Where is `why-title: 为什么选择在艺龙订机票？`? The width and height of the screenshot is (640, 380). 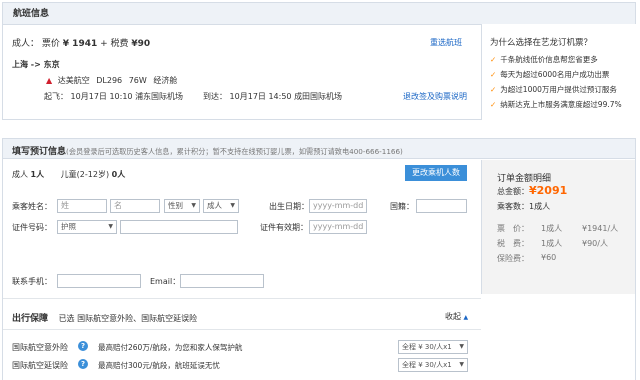
why-title: 为什么选择在艺龙订机票？ is located at coordinates (541, 43).